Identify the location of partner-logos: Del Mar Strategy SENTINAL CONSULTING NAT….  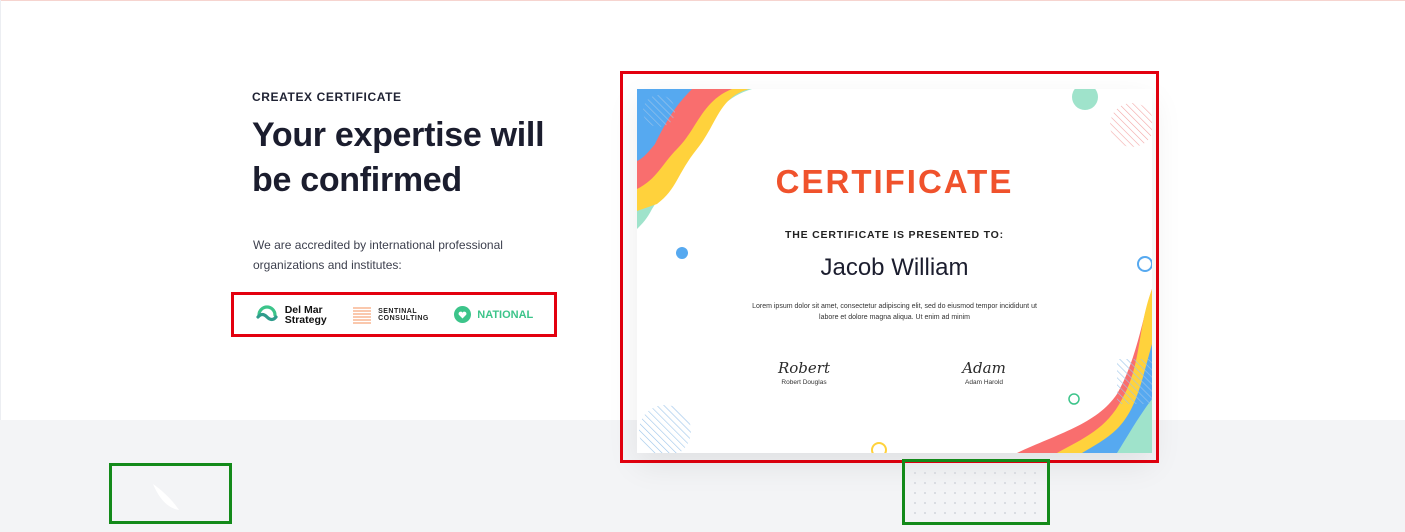
(394, 314).